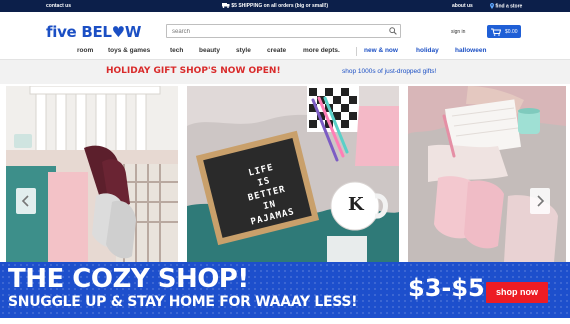 The height and width of the screenshot is (324, 570). I want to click on chevron-right-icon, so click(541, 201).